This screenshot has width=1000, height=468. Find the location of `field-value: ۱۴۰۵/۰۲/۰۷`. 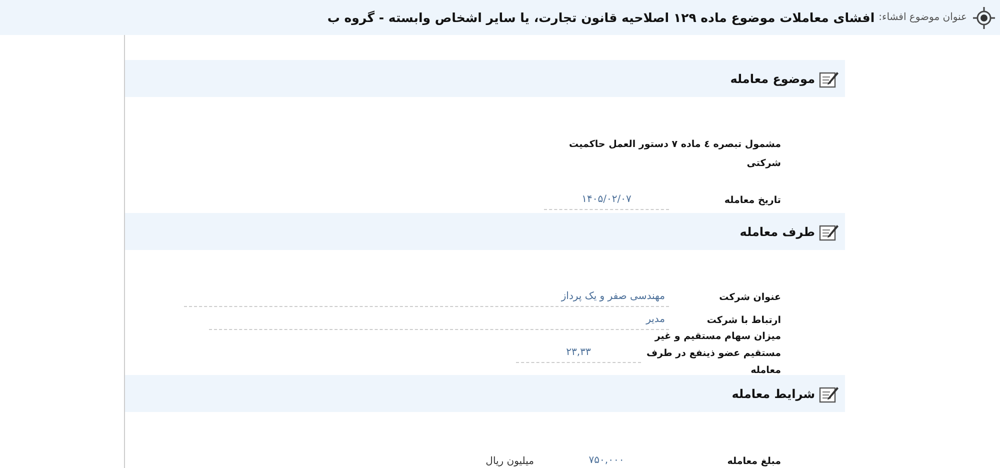

field-value: ۱۴۰۵/۰۲/۰۷ is located at coordinates (606, 201).